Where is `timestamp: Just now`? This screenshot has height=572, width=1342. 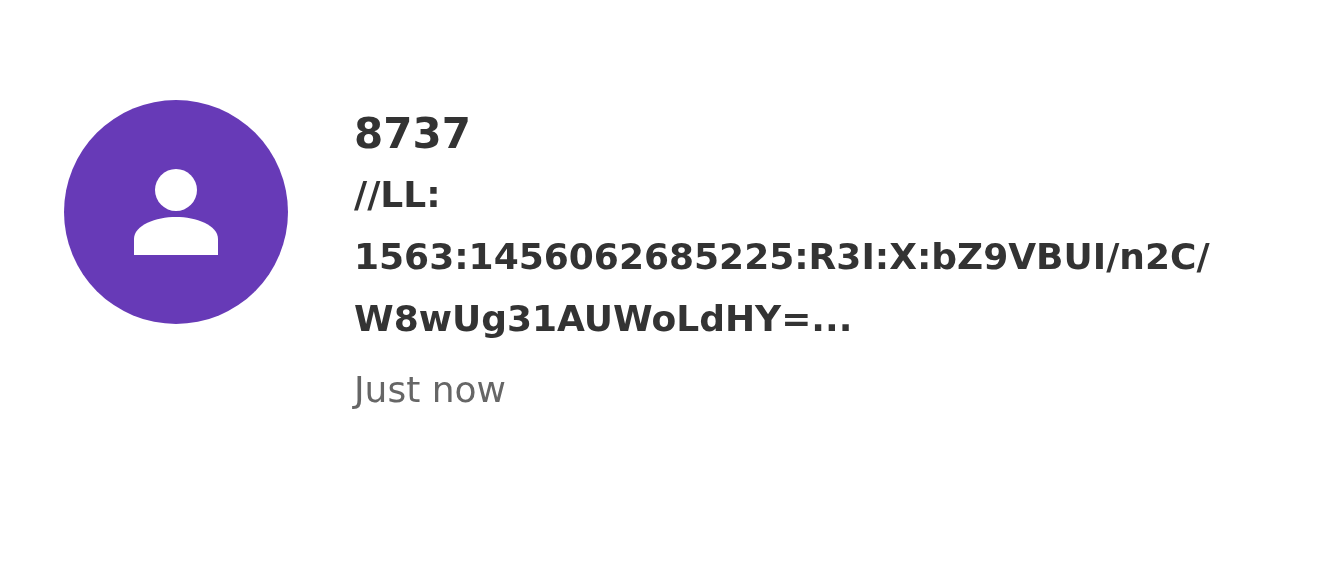 timestamp: Just now is located at coordinates (431, 390).